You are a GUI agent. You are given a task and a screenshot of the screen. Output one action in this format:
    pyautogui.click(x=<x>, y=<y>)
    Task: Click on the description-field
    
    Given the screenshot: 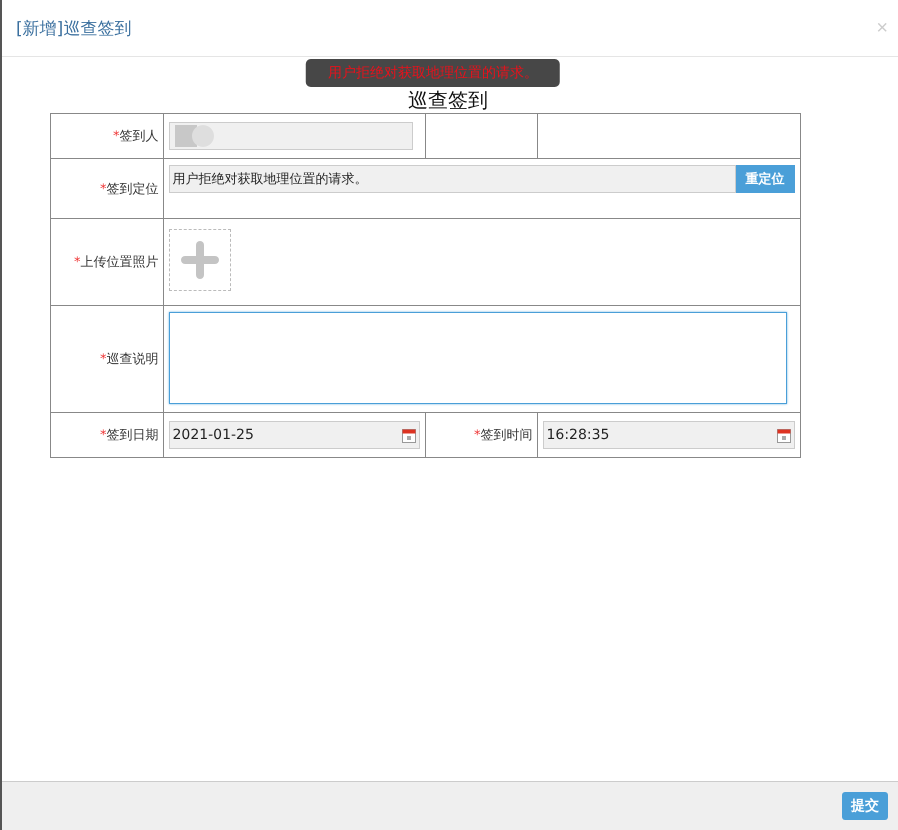 What is the action you would take?
    pyautogui.click(x=477, y=358)
    